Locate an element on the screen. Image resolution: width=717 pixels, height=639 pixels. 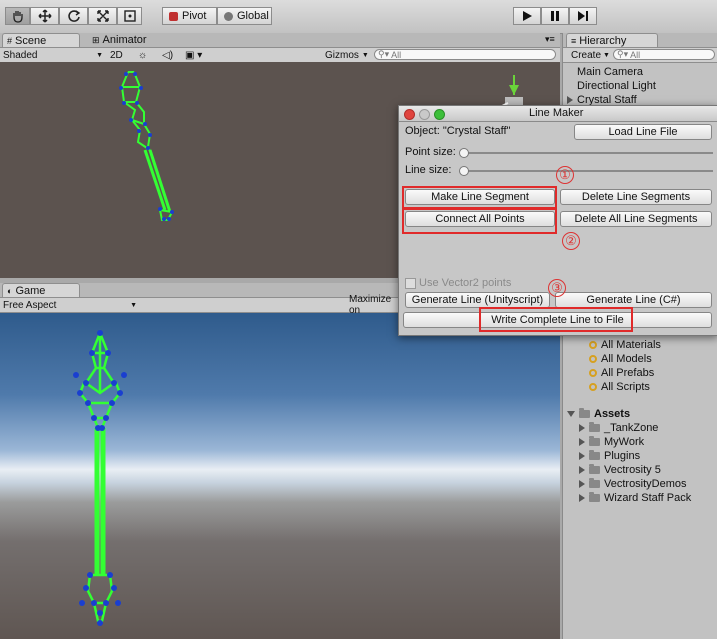
play-button is located at coordinates (527, 16).